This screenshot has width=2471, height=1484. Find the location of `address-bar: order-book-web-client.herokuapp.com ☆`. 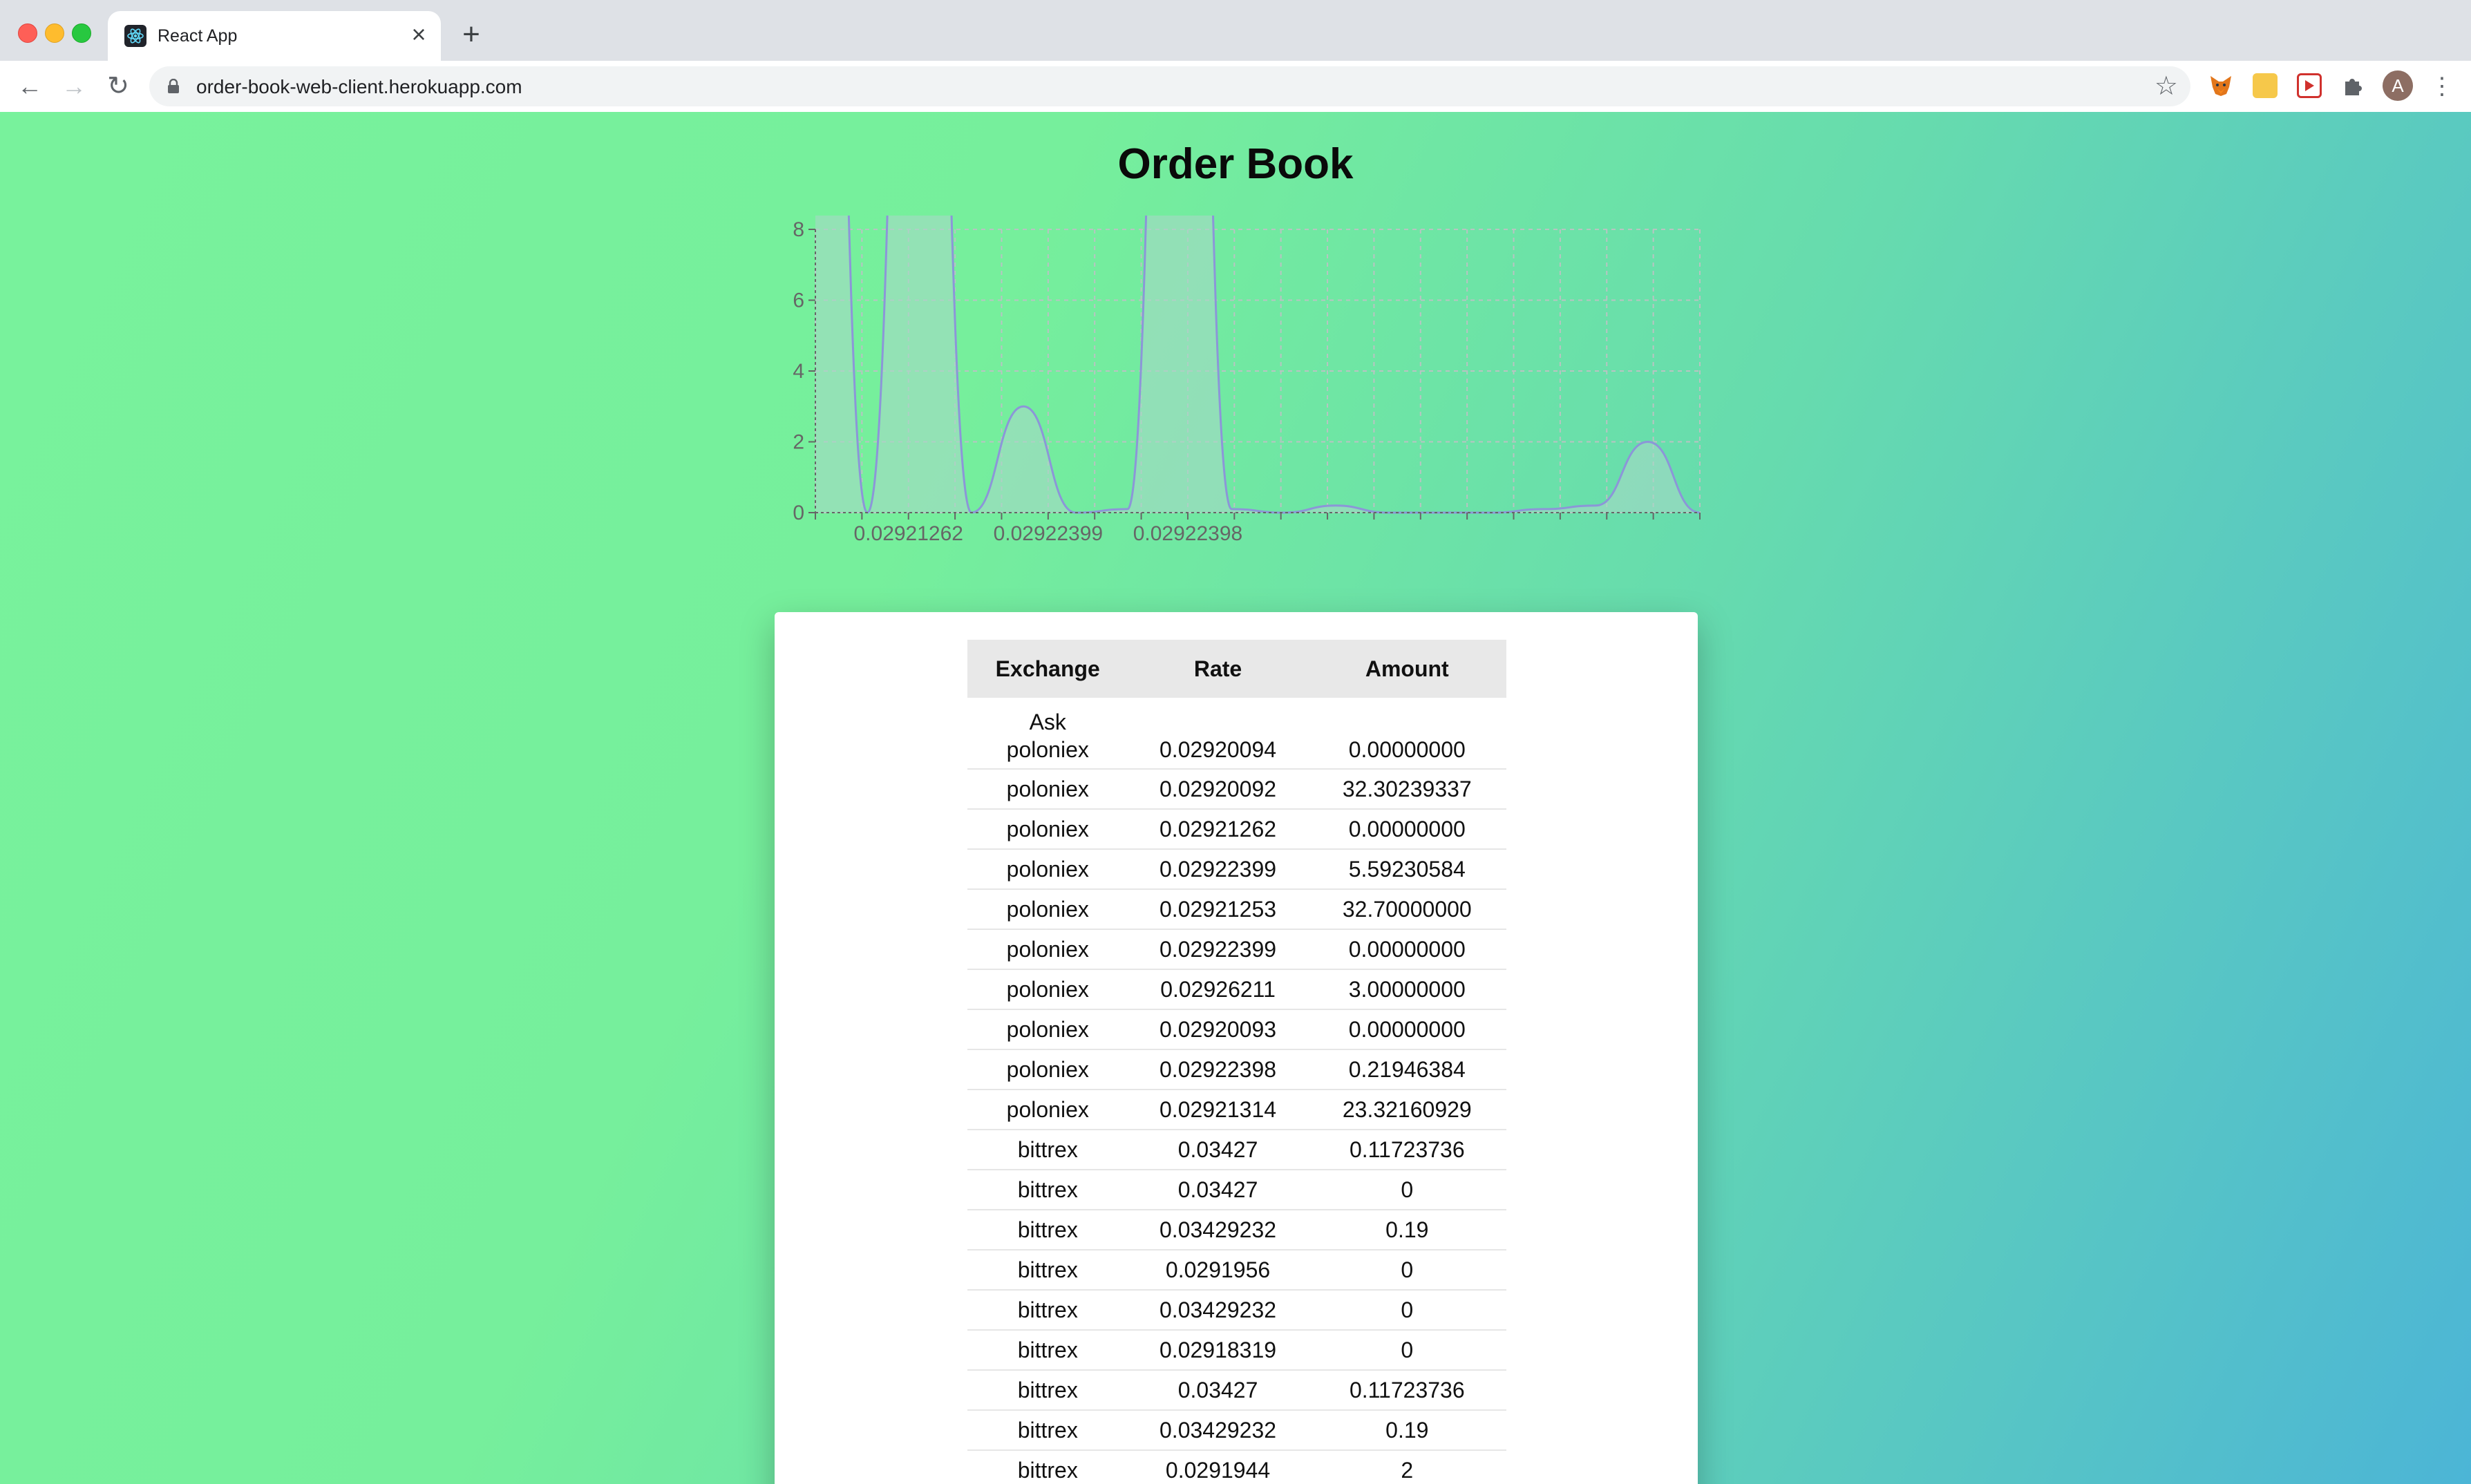

address-bar: order-book-web-client.herokuapp.com ☆ is located at coordinates (1169, 86).